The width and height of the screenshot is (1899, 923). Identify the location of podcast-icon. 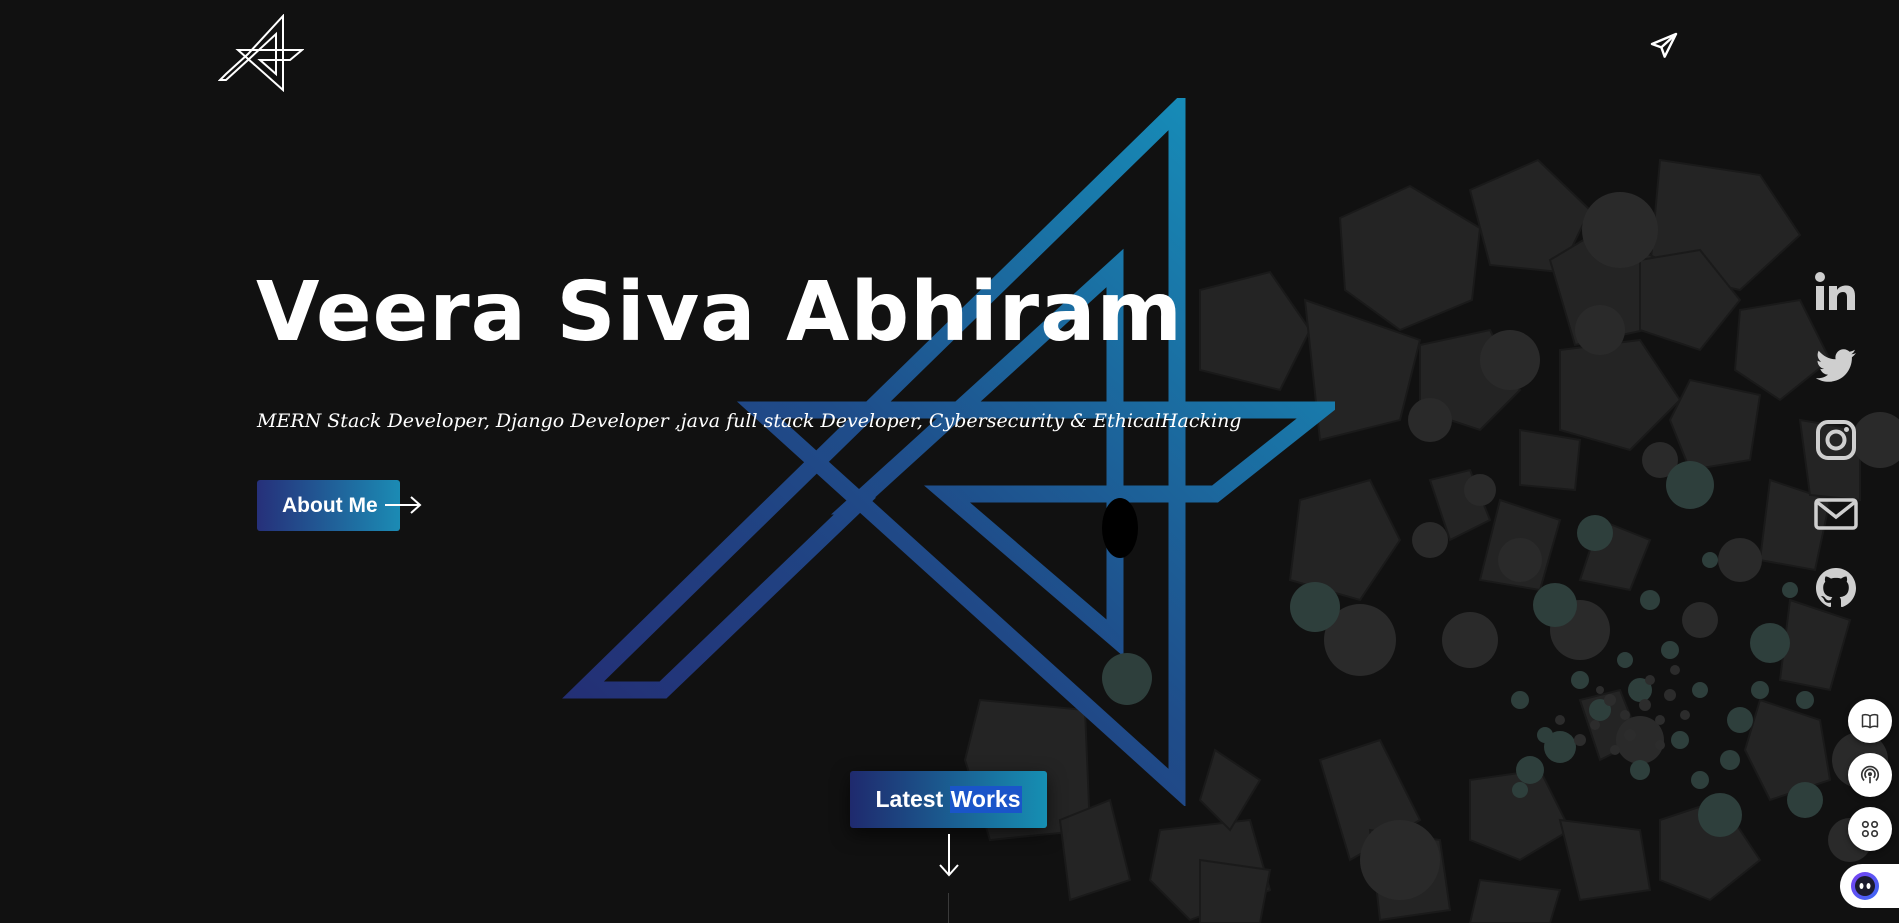
(1870, 774).